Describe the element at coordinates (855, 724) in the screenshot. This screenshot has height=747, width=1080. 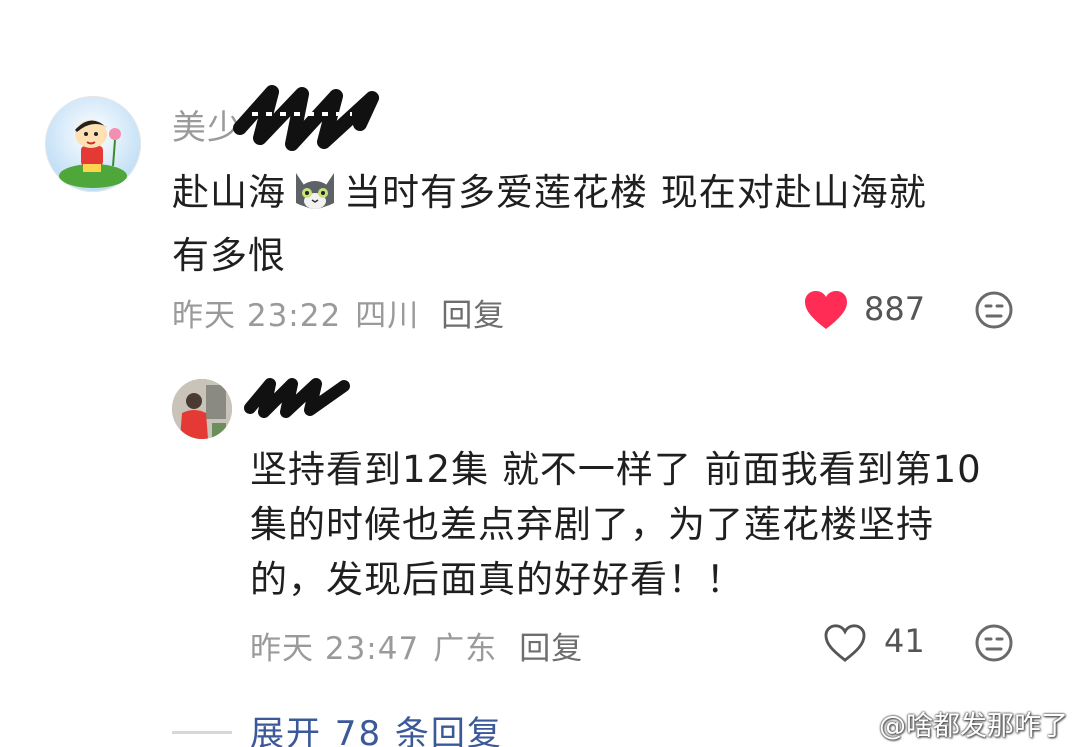
I see `weibo-logo-icon` at that location.